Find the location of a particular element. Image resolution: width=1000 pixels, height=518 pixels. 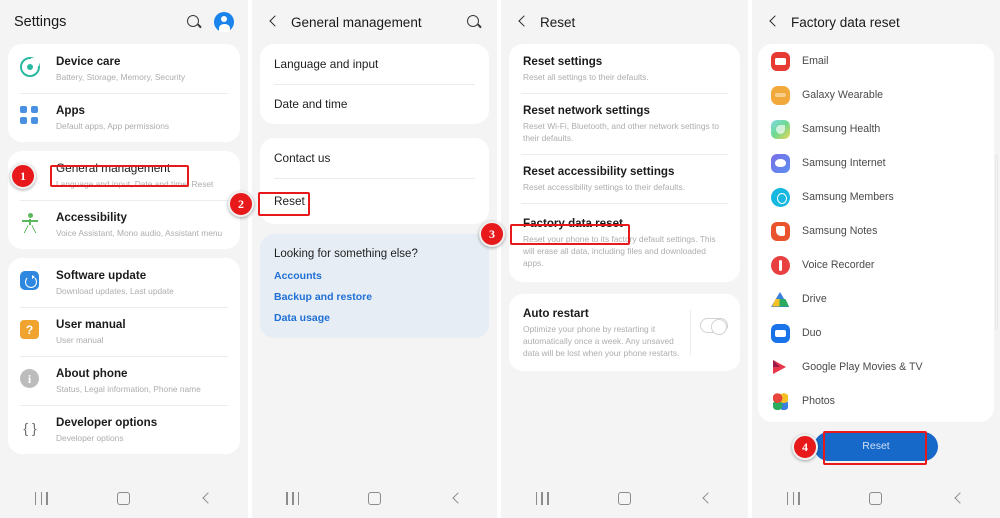

list-item-voice-recorder: Voice Recorder is located at coordinates (876, 265).